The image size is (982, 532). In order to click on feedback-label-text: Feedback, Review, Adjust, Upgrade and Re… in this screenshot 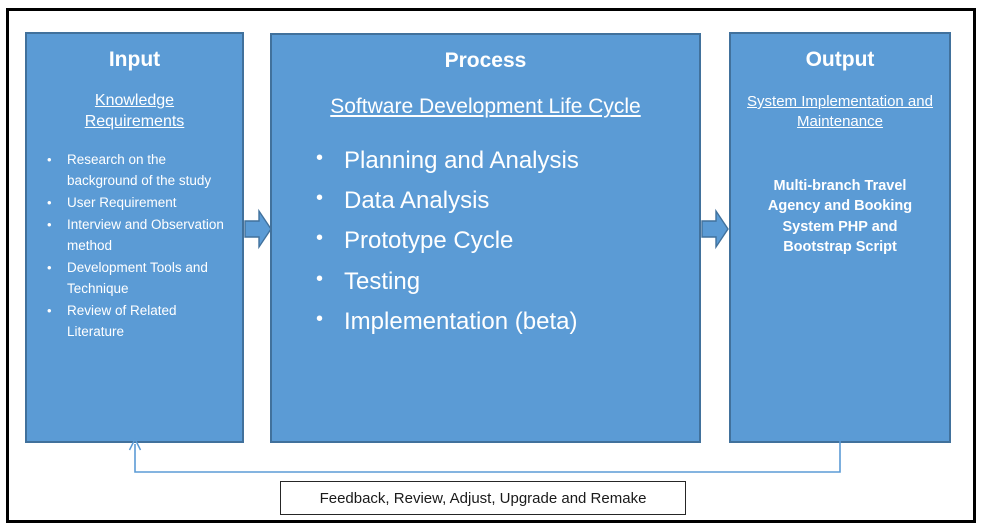, I will do `click(483, 498)`.